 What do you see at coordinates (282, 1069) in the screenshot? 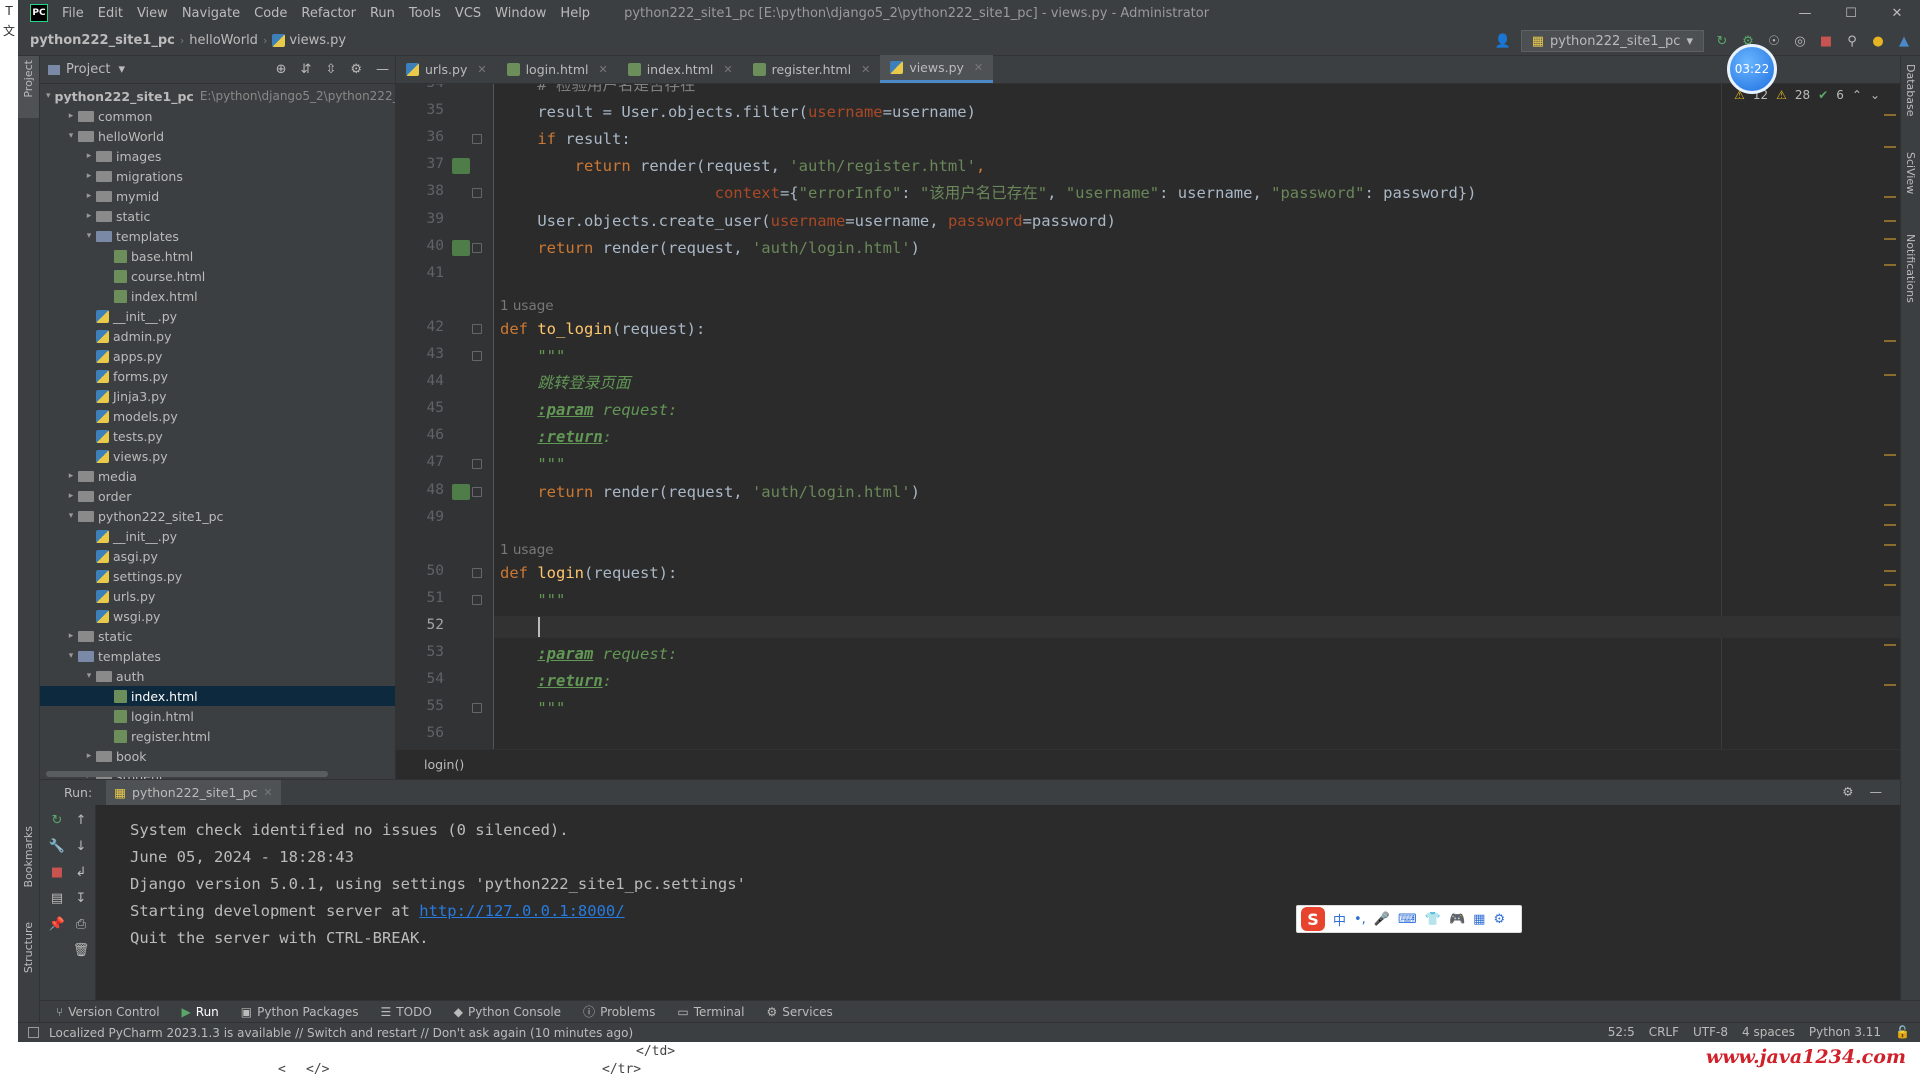
I see `chevron-left-icon: <` at bounding box center [282, 1069].